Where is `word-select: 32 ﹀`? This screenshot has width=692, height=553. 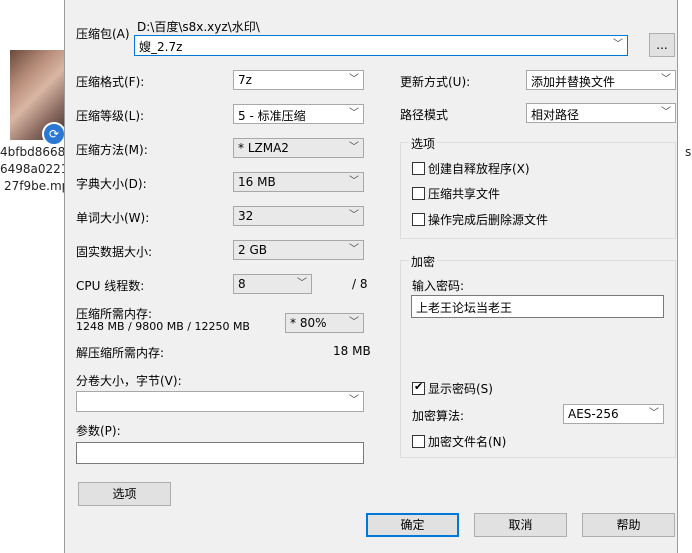 word-select: 32 ﹀ is located at coordinates (298, 216).